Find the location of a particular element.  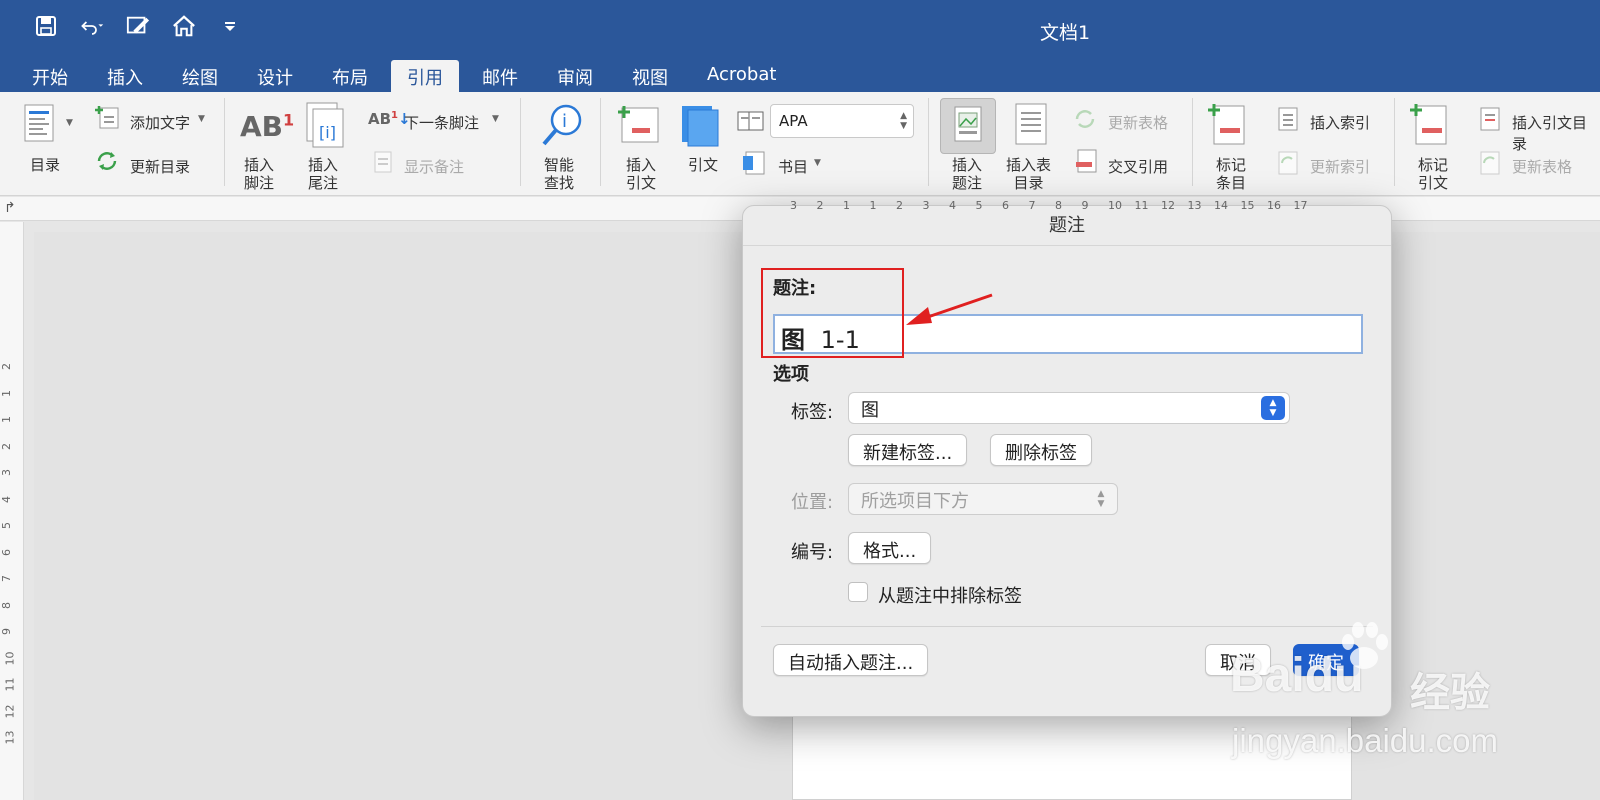

tab-design: 设计 is located at coordinates (275, 76).